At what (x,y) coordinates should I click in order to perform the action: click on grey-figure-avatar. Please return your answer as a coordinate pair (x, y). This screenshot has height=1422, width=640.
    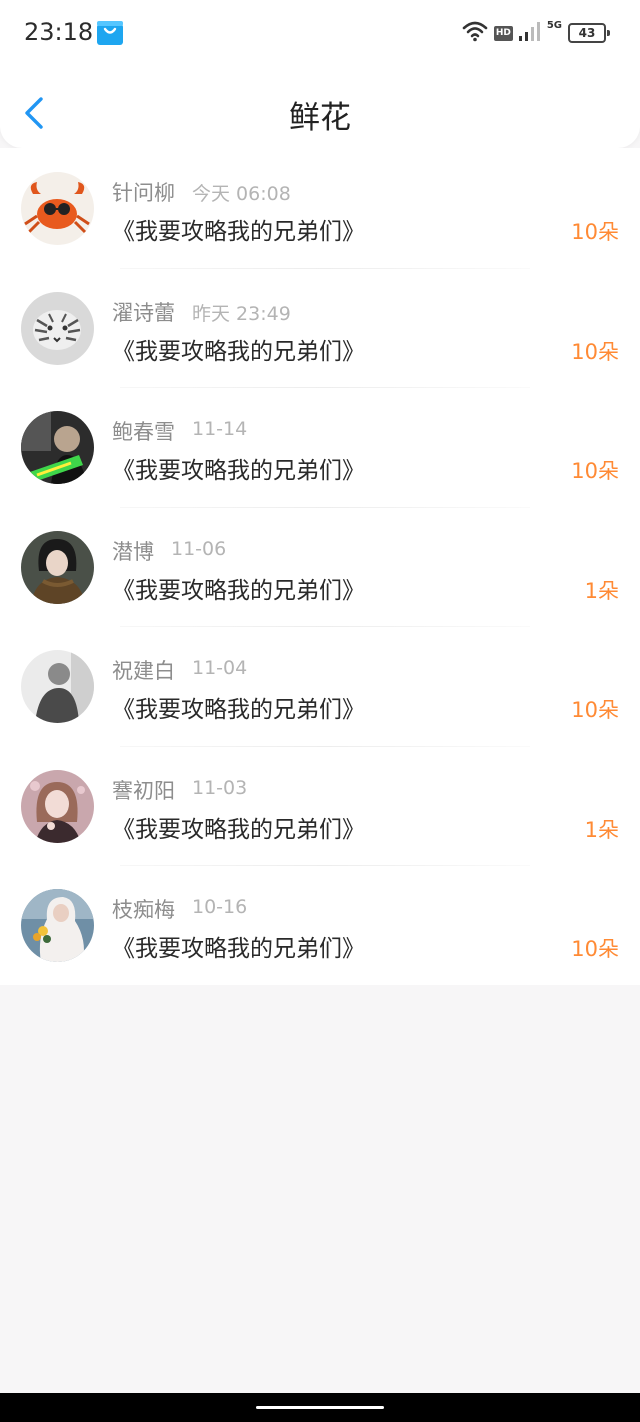
    Looking at the image, I should click on (57, 686).